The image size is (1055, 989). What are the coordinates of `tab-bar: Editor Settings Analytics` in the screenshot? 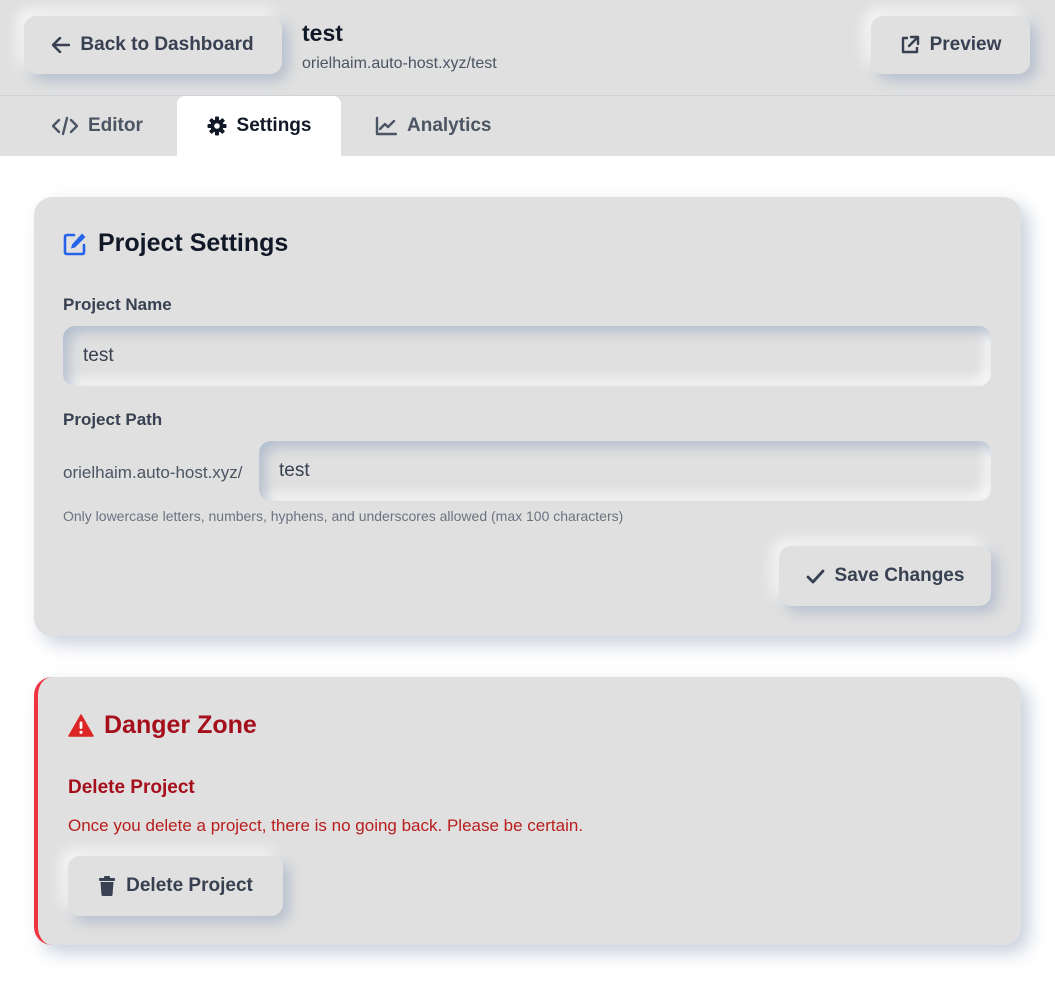 It's located at (527, 126).